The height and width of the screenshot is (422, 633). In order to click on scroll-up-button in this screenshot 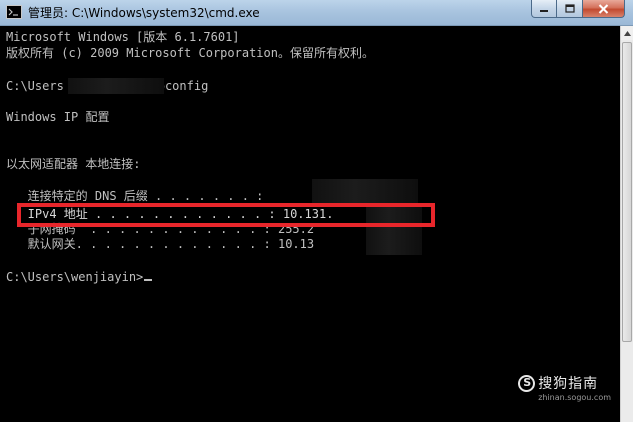, I will do `click(627, 33)`.